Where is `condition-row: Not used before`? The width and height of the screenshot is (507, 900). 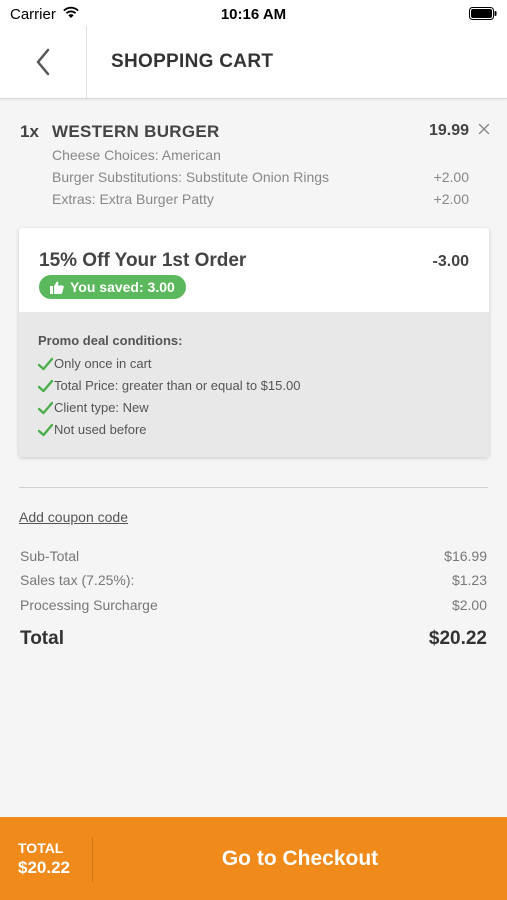 condition-row: Not used before is located at coordinates (92, 429).